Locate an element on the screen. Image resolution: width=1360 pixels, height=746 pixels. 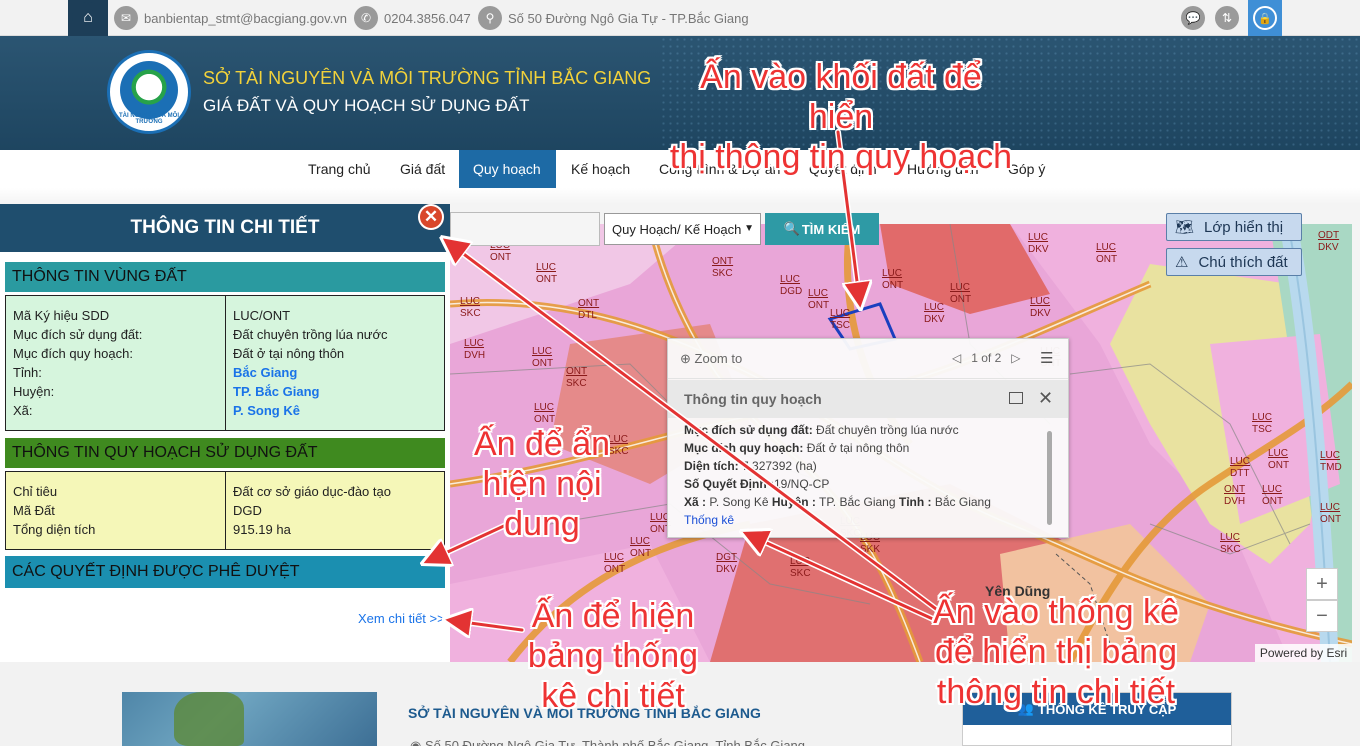
prev-feature-icon: ◁ is located at coordinates (956, 358).